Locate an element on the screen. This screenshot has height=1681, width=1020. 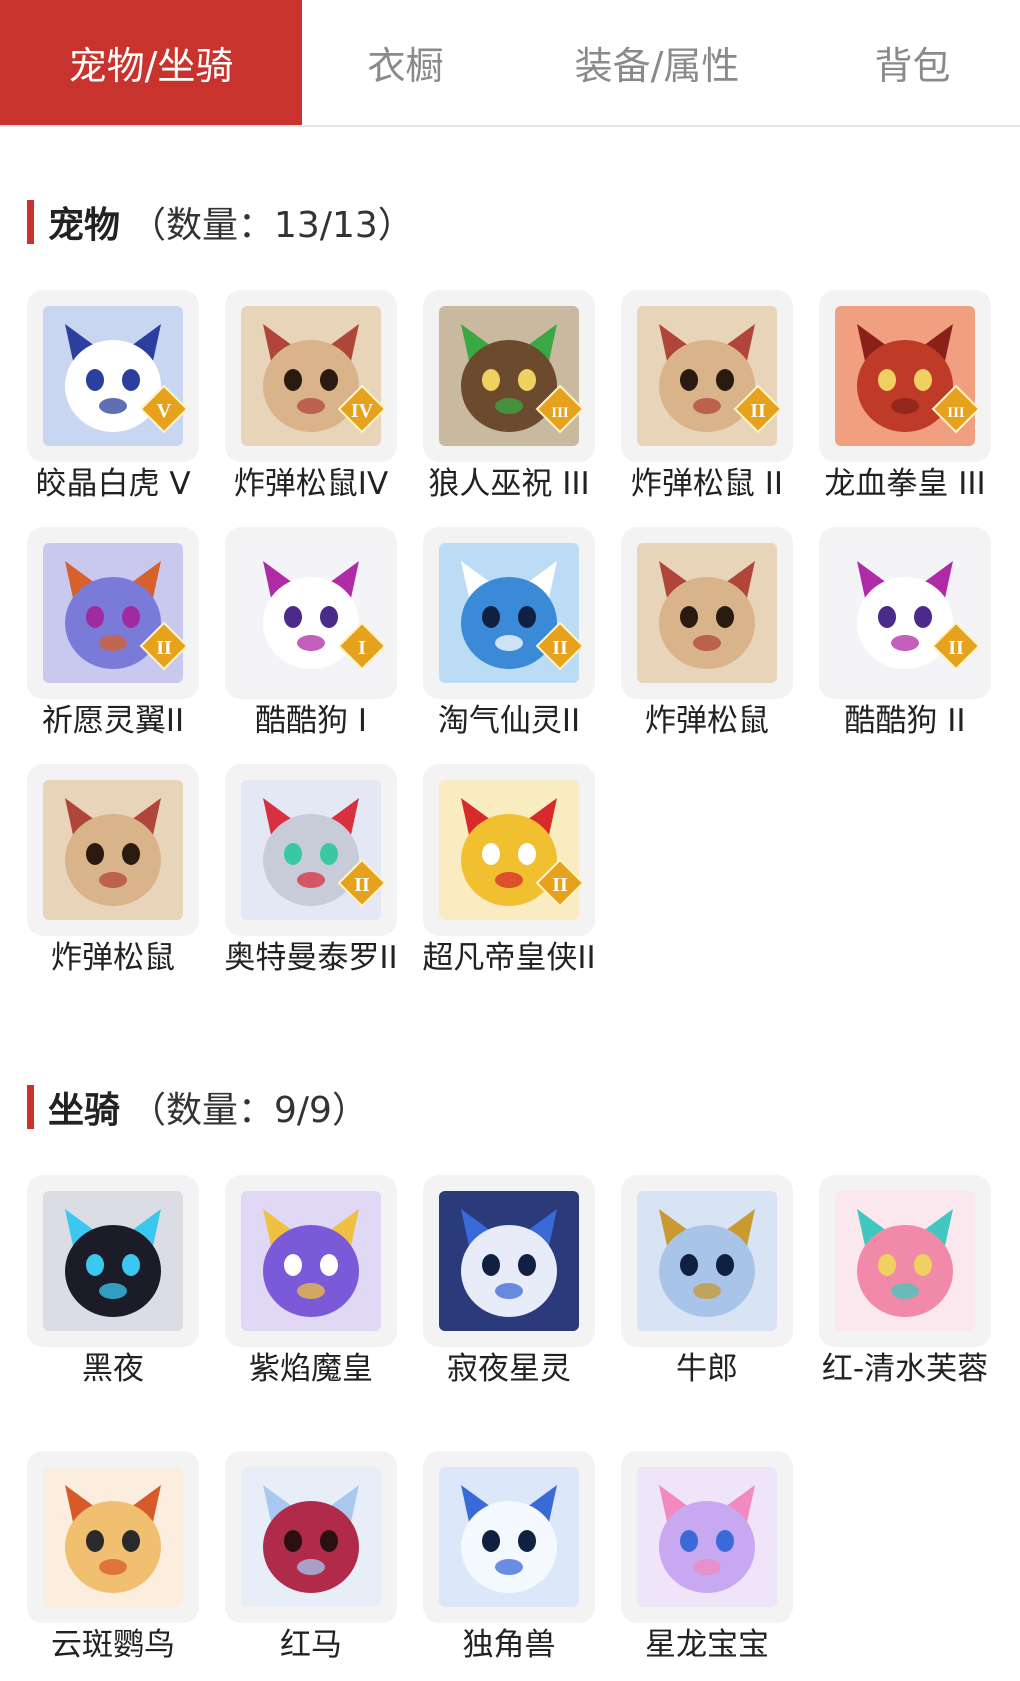
grid-item: II 酷酷狗 II is located at coordinates (905, 633).